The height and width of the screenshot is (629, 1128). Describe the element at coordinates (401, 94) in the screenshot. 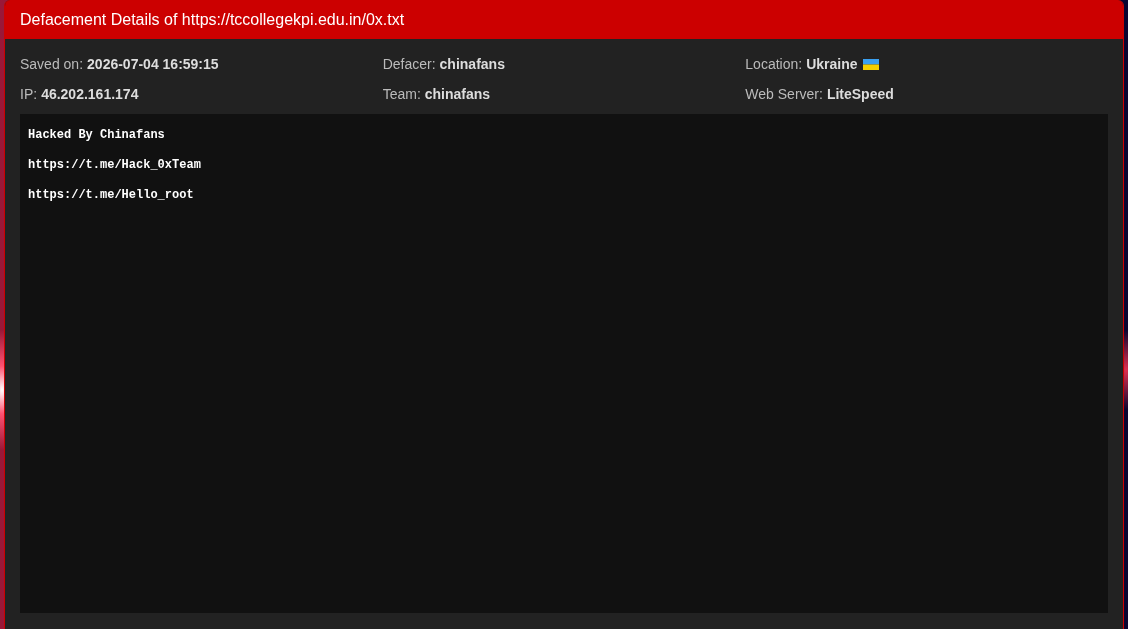

I see `detail-label: Team:` at that location.